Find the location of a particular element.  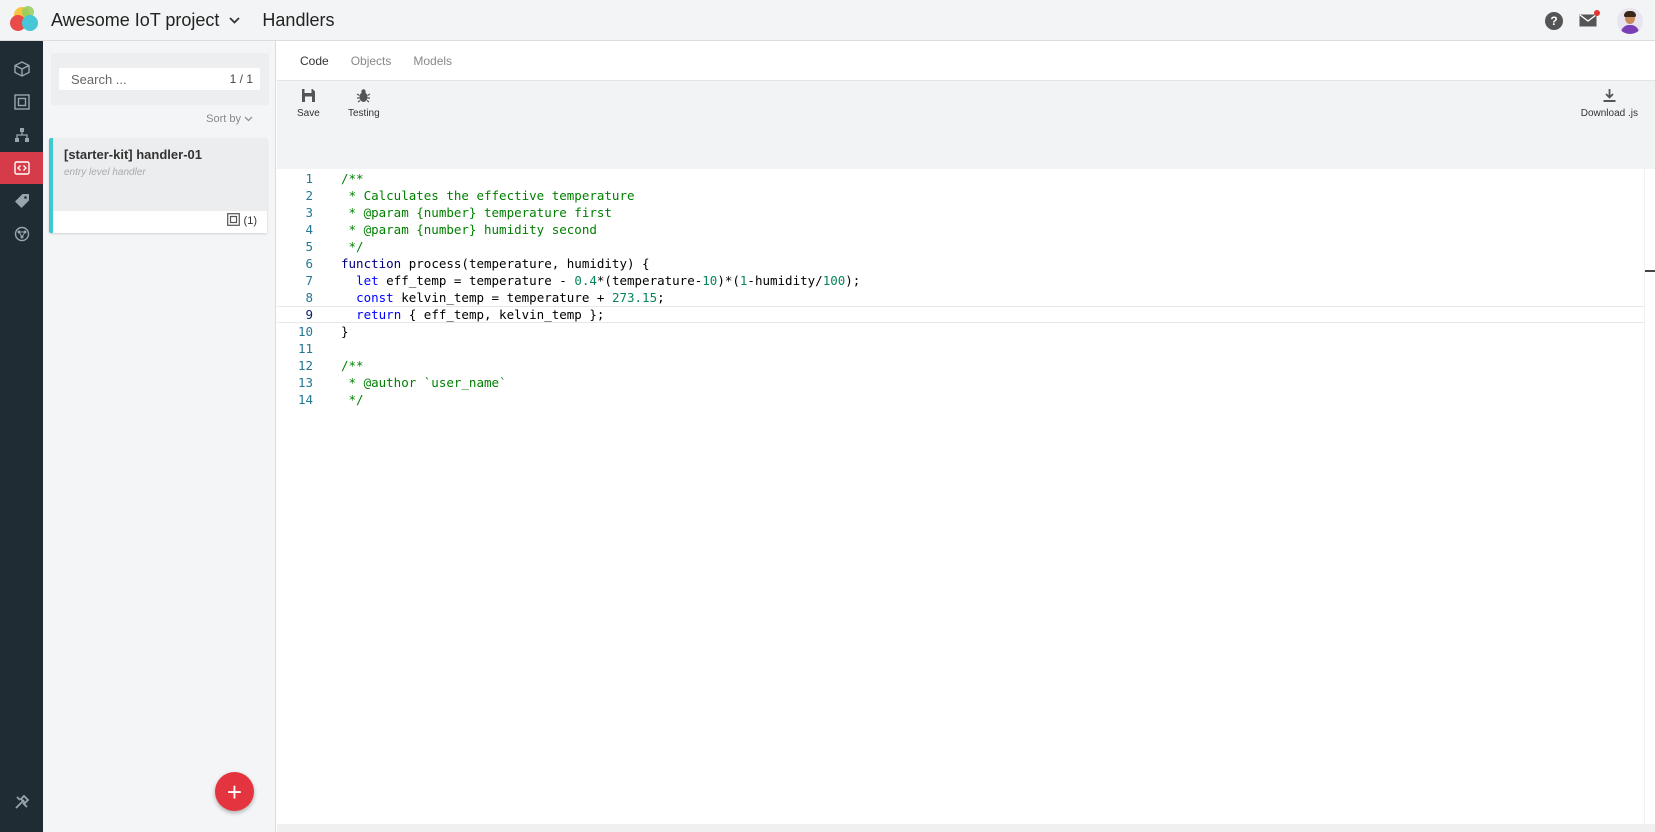

code-line-9: return { eff_temp, kelvin_temp }; is located at coordinates (480, 314).